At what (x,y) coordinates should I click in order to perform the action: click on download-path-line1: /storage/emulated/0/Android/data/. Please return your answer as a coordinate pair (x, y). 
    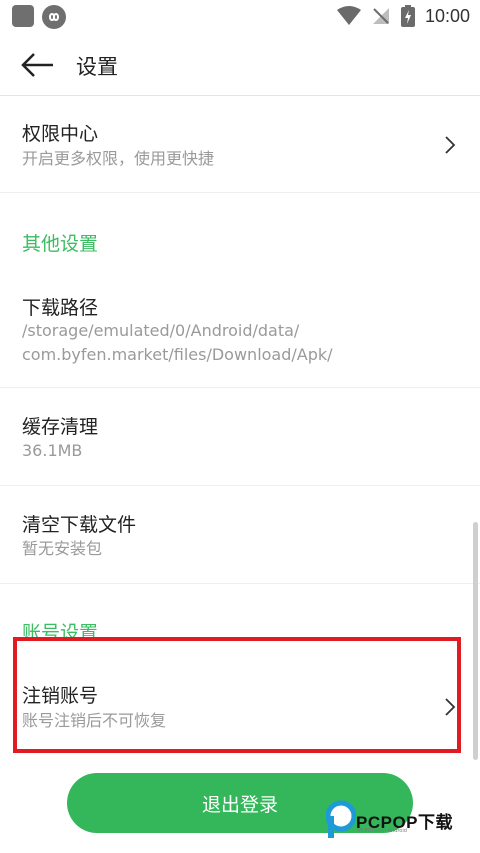
    Looking at the image, I should click on (161, 330).